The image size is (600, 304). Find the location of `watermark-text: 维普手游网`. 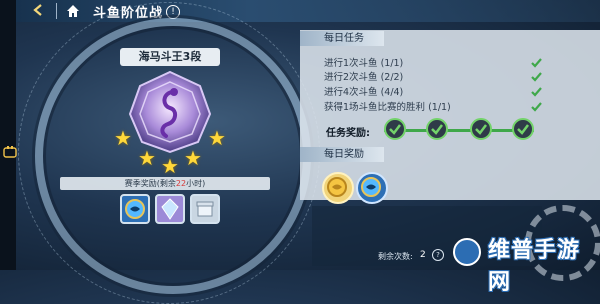

watermark-text: 维普手游网 is located at coordinates (534, 266).